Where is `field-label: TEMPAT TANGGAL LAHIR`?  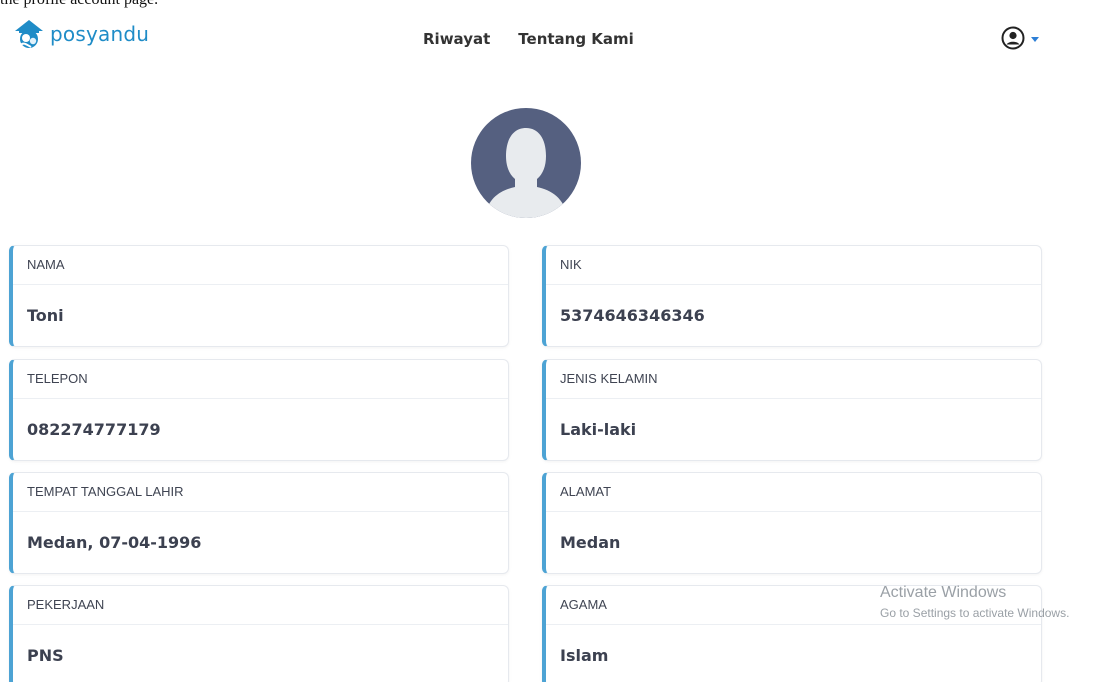 field-label: TEMPAT TANGGAL LAHIR is located at coordinates (260, 492).